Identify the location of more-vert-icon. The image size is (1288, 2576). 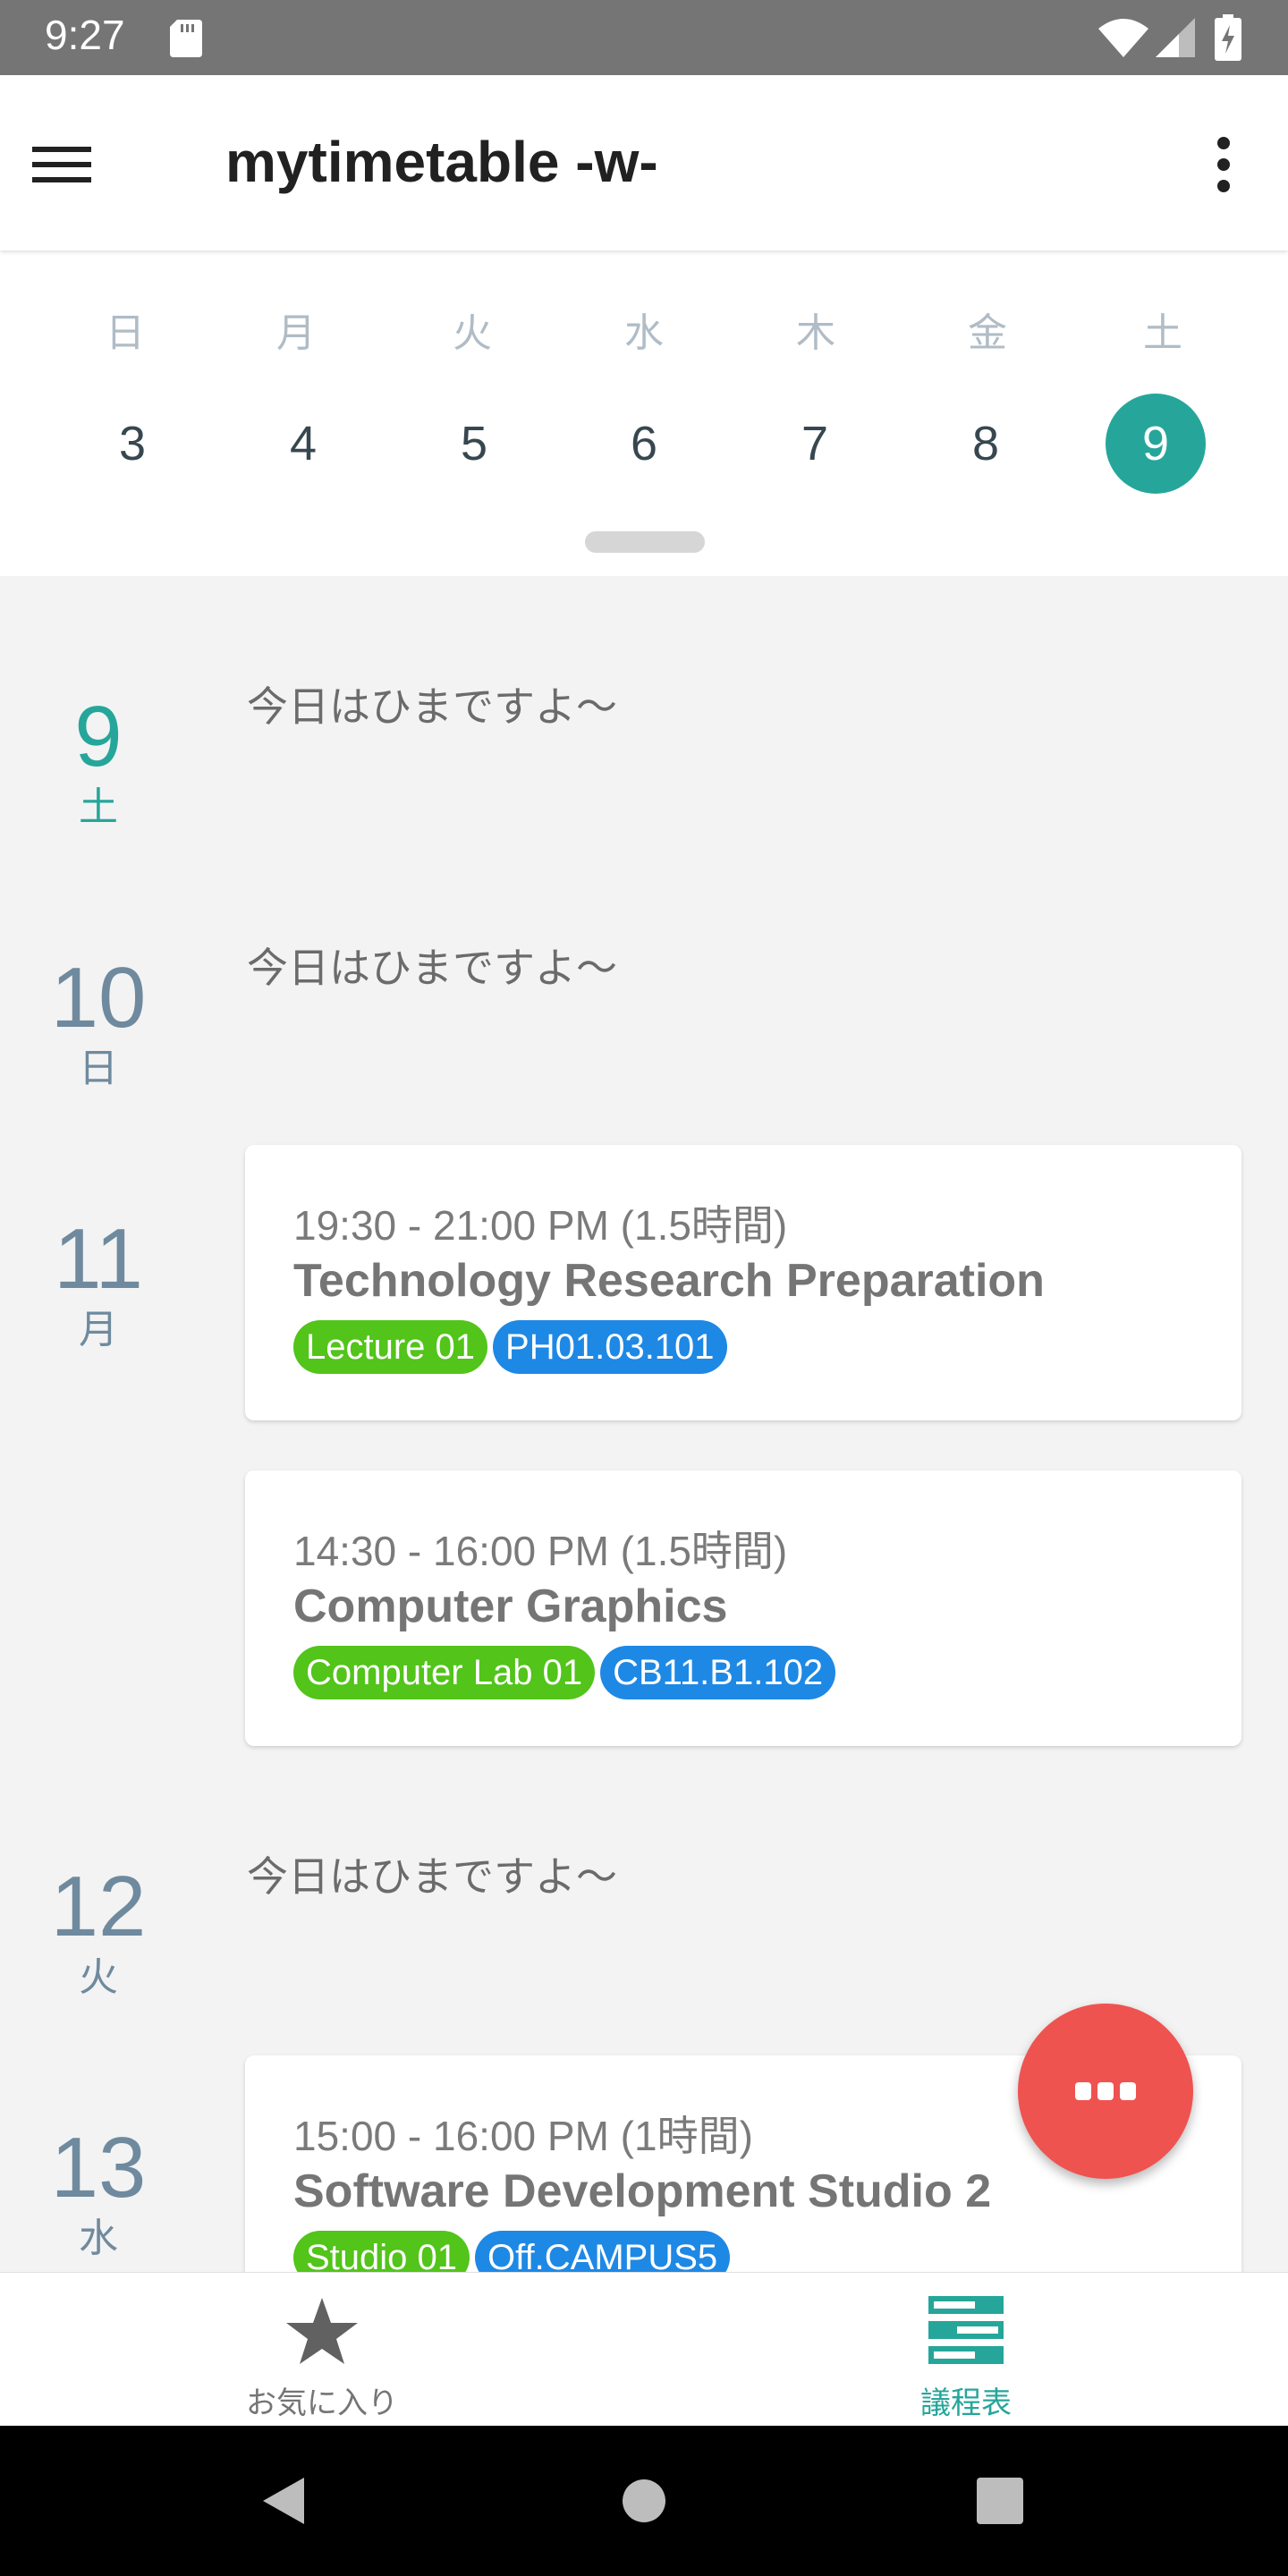
(1223, 164).